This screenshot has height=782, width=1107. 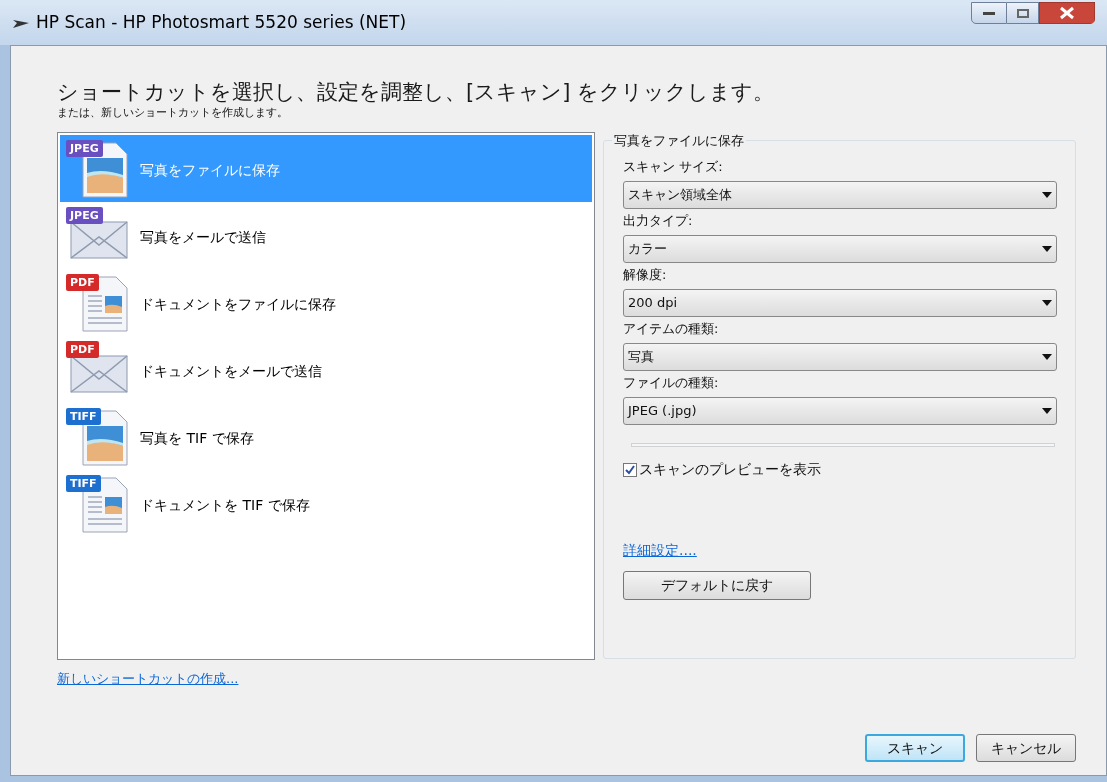 What do you see at coordinates (173, 113) in the screenshot?
I see `instruction-subtext: または、新しいショートカットを作成します。` at bounding box center [173, 113].